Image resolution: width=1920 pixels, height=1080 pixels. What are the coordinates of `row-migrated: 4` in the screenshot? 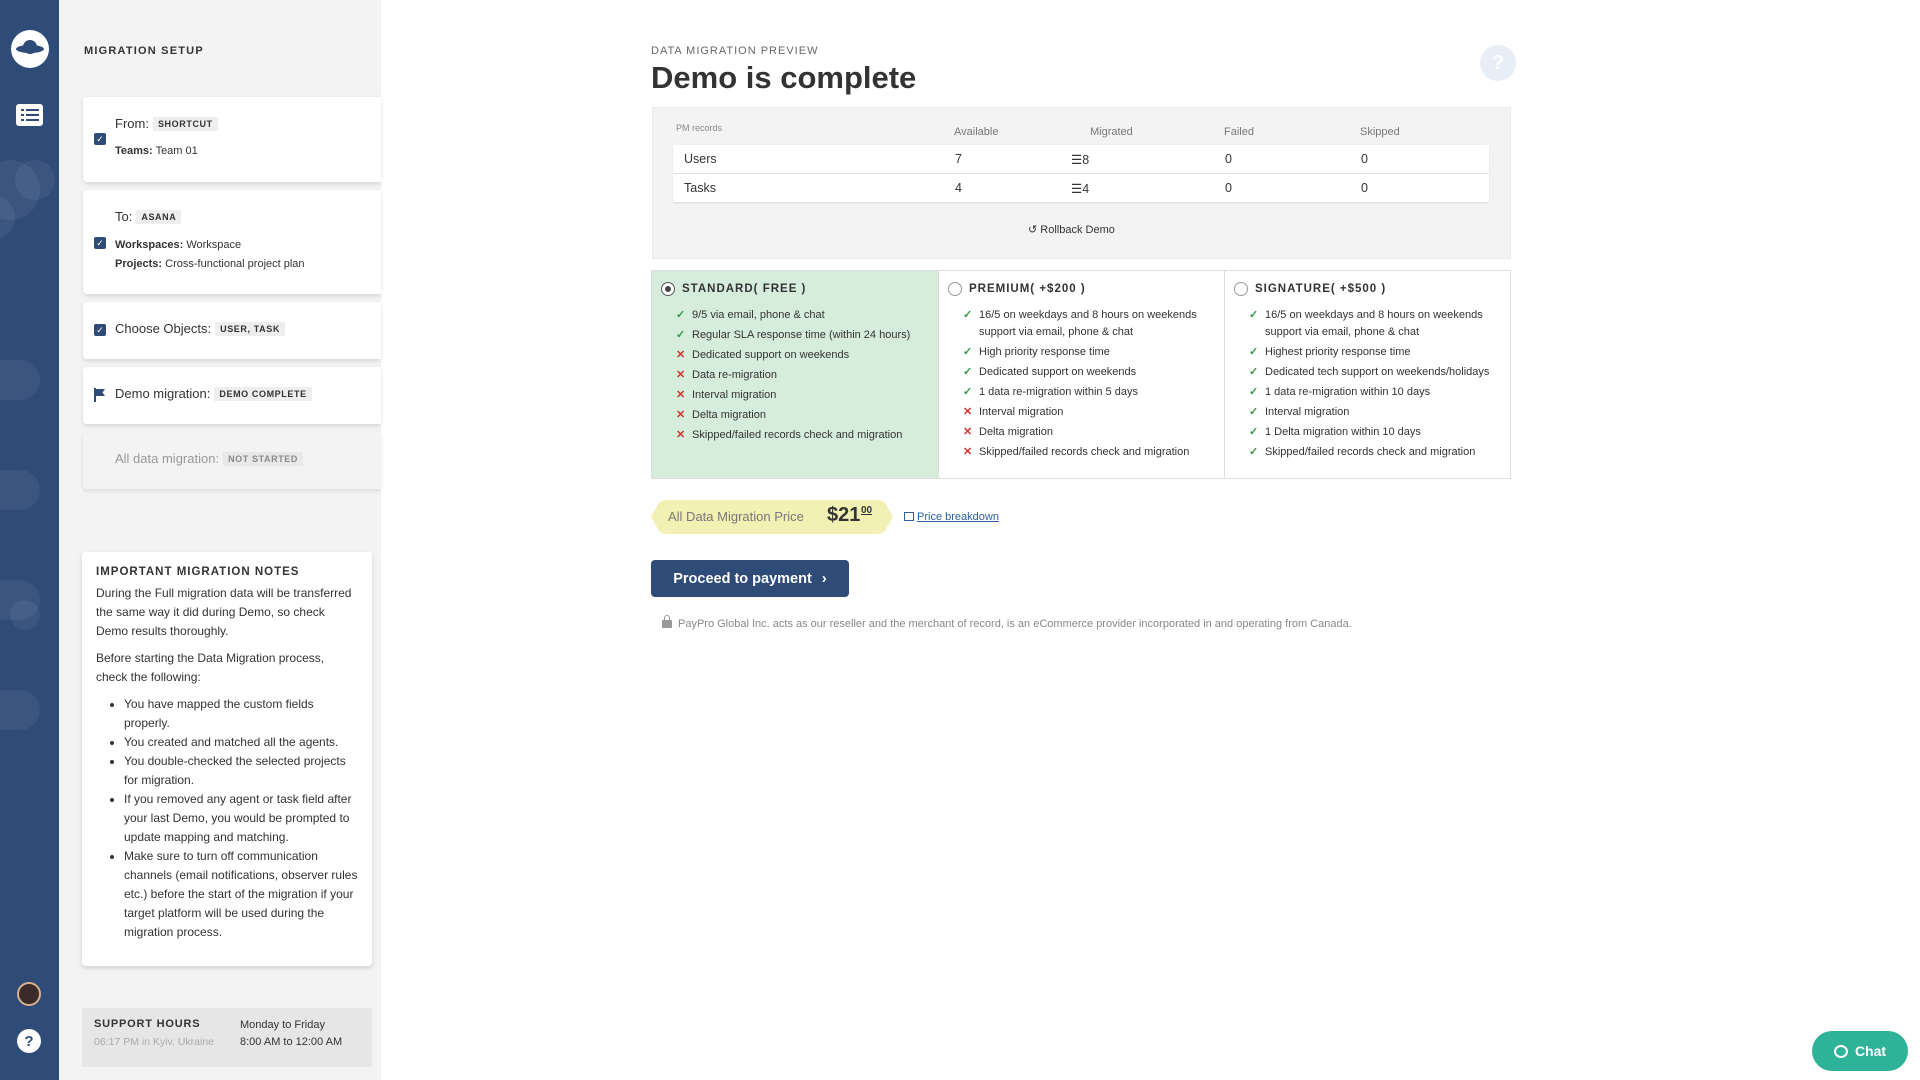 It's located at (1086, 189).